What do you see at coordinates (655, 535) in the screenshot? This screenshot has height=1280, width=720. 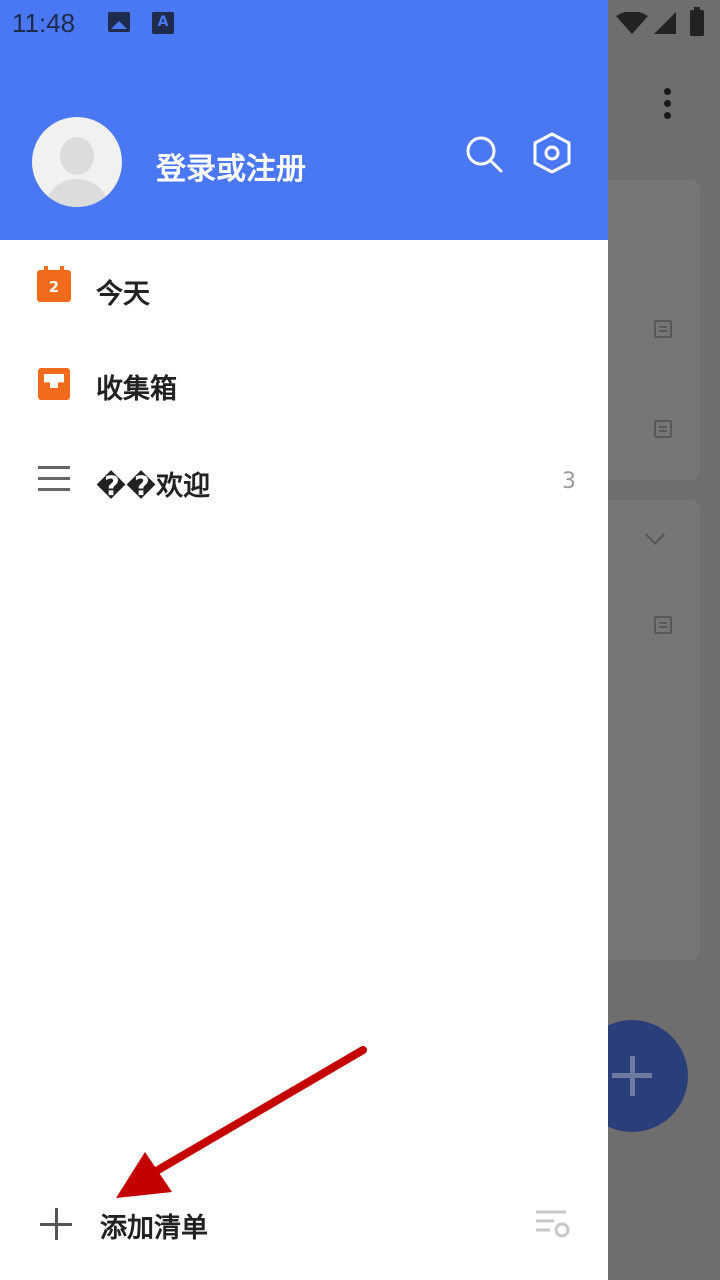 I see `chevron-down-icon` at bounding box center [655, 535].